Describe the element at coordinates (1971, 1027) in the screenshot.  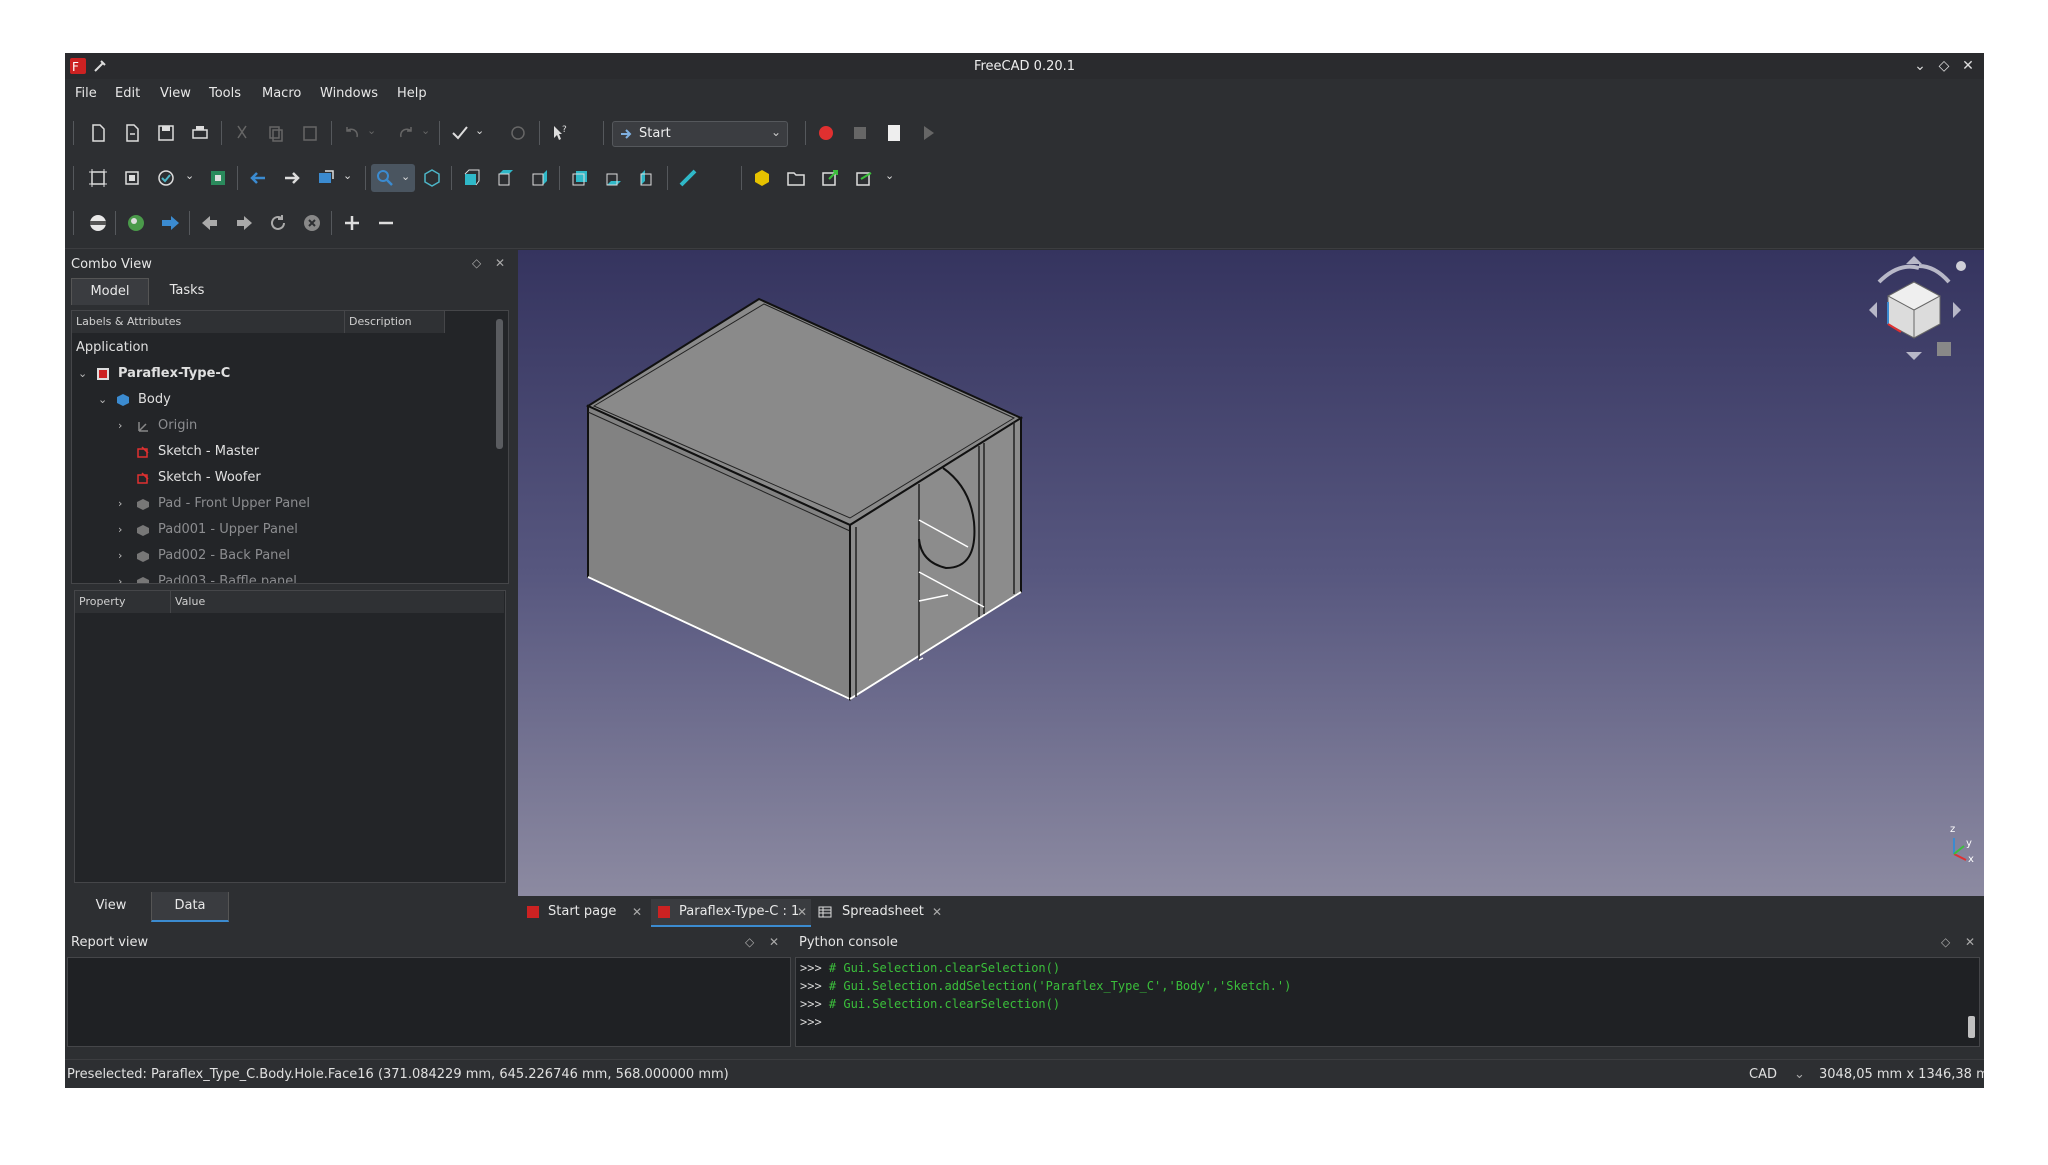
I see `console-scrollbar` at that location.